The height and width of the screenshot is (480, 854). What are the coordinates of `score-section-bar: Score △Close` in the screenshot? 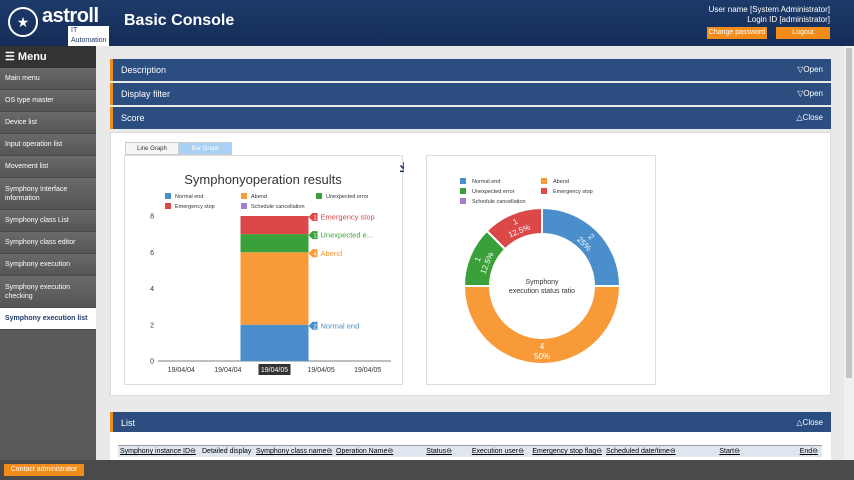 It's located at (470, 118).